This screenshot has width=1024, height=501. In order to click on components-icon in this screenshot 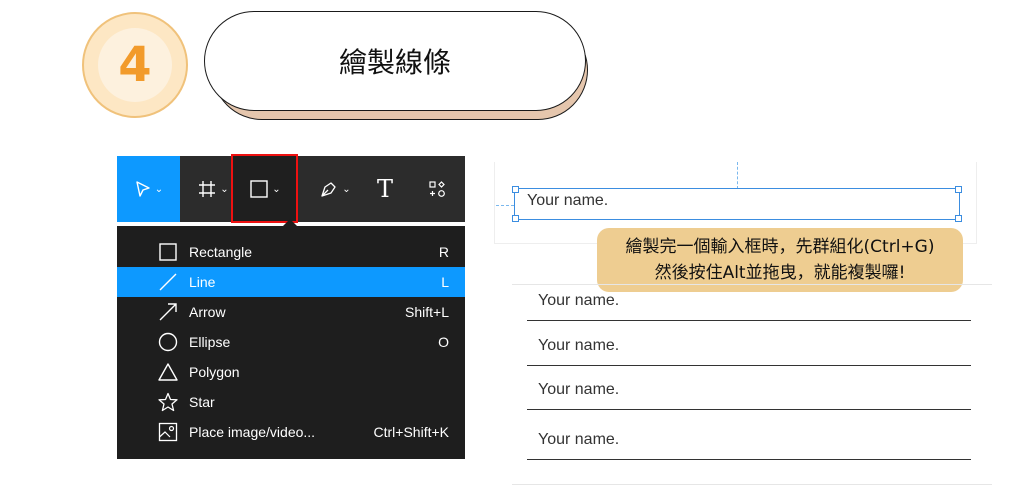, I will do `click(437, 189)`.